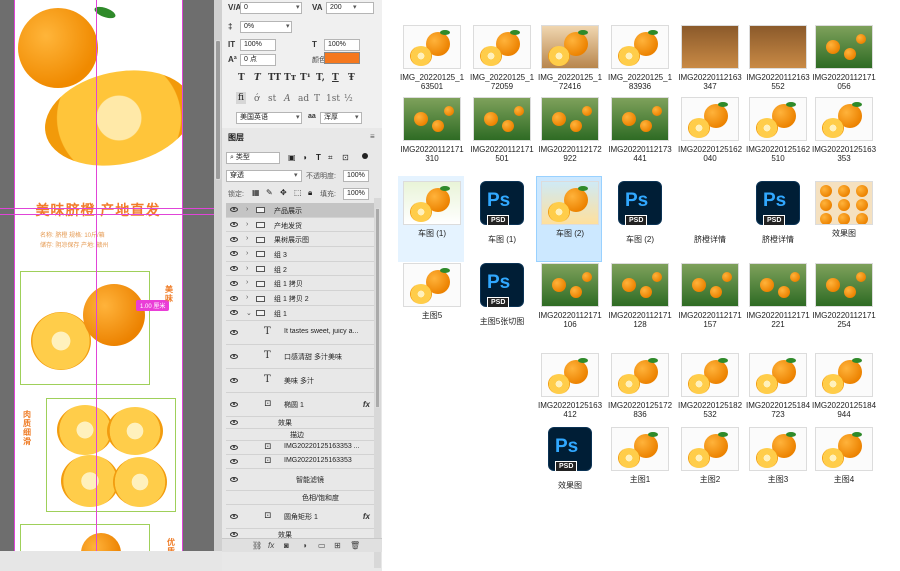  I want to click on filter-shape-icon: ⌗, so click(330, 158).